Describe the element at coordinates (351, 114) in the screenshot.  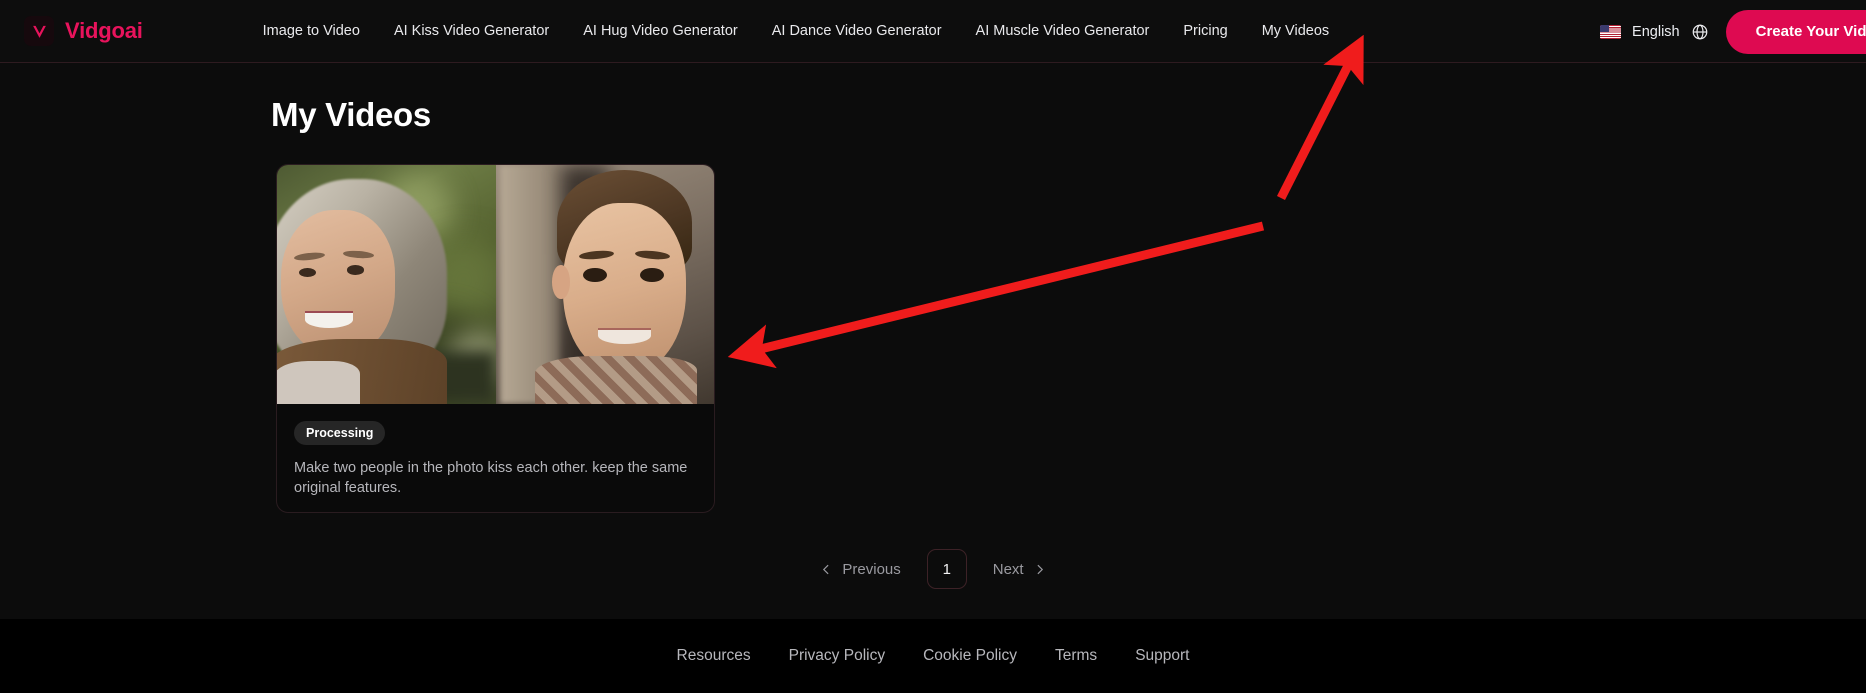
I see `page-title: My Videos` at that location.